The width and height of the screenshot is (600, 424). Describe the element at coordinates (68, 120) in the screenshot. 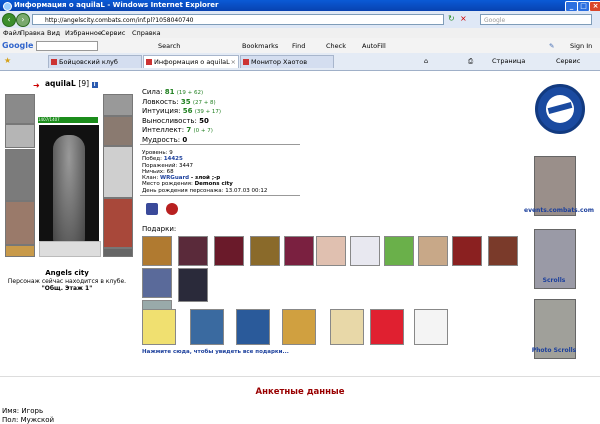

I see `hp-bar: 1407/1407` at that location.